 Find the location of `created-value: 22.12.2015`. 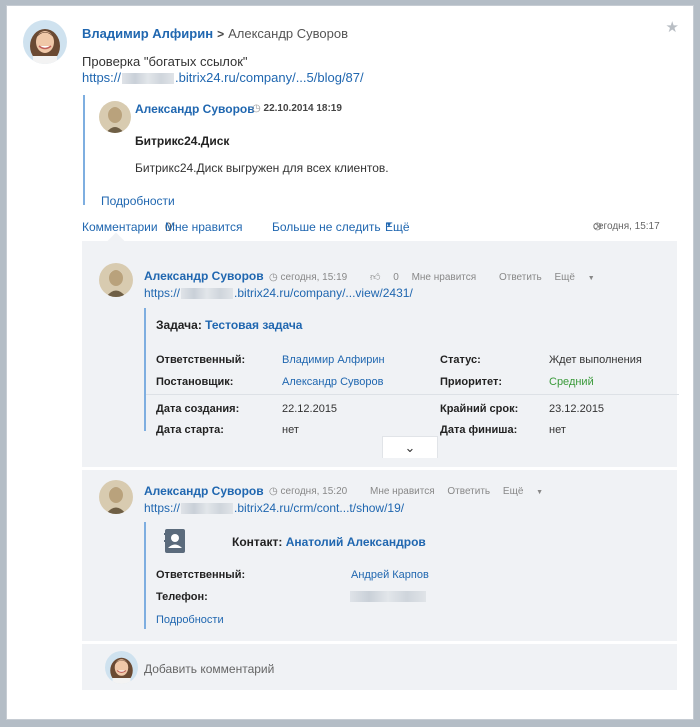

created-value: 22.12.2015 is located at coordinates (310, 409).